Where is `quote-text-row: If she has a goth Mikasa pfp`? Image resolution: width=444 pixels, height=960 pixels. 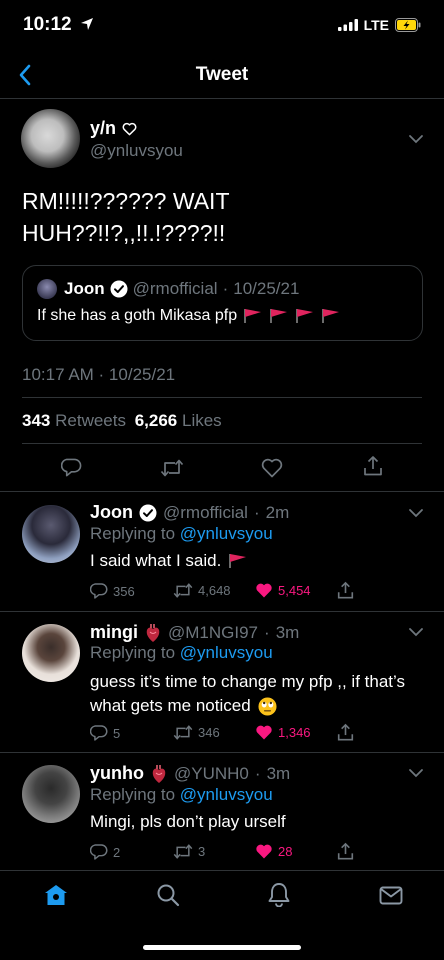
quote-text-row: If she has a goth Mikasa pfp is located at coordinates (189, 316).